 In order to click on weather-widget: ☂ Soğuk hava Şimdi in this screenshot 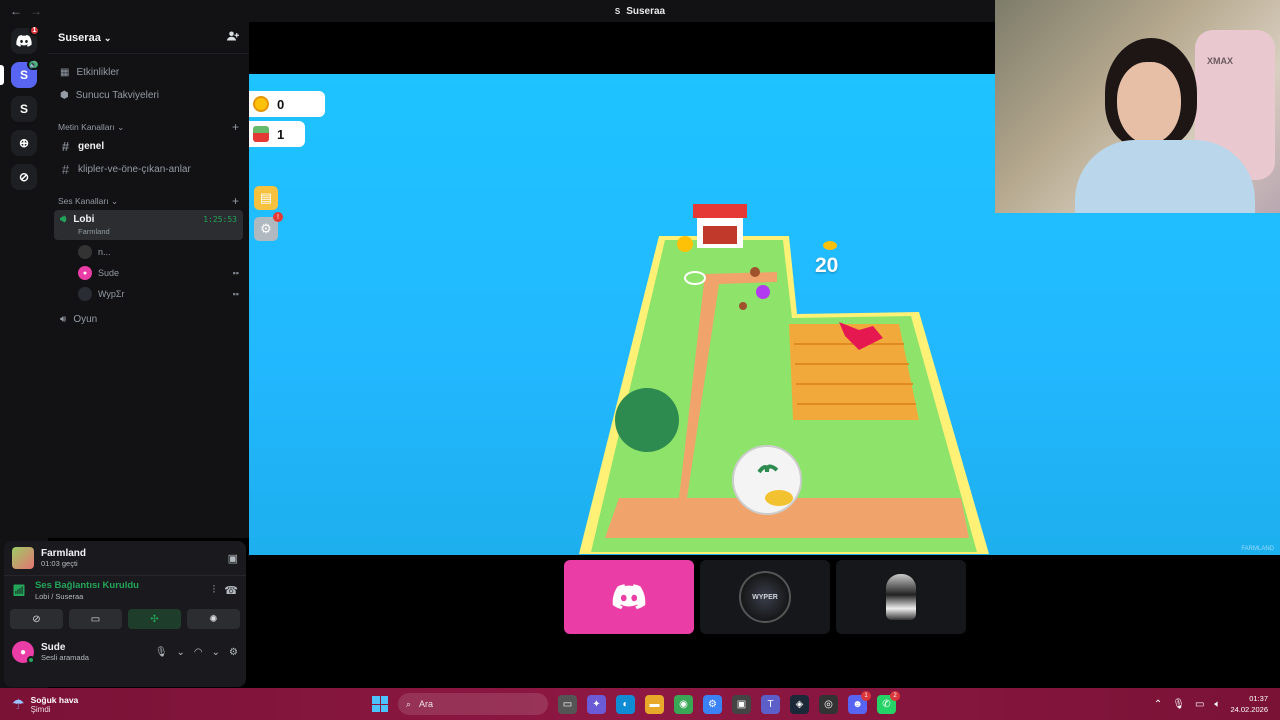, I will do `click(192, 704)`.